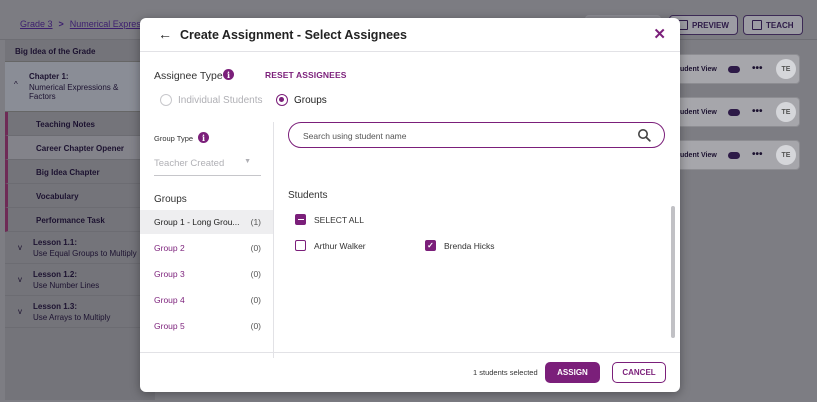  What do you see at coordinates (340, 245) in the screenshot?
I see `student-name: Arthur Walker` at bounding box center [340, 245].